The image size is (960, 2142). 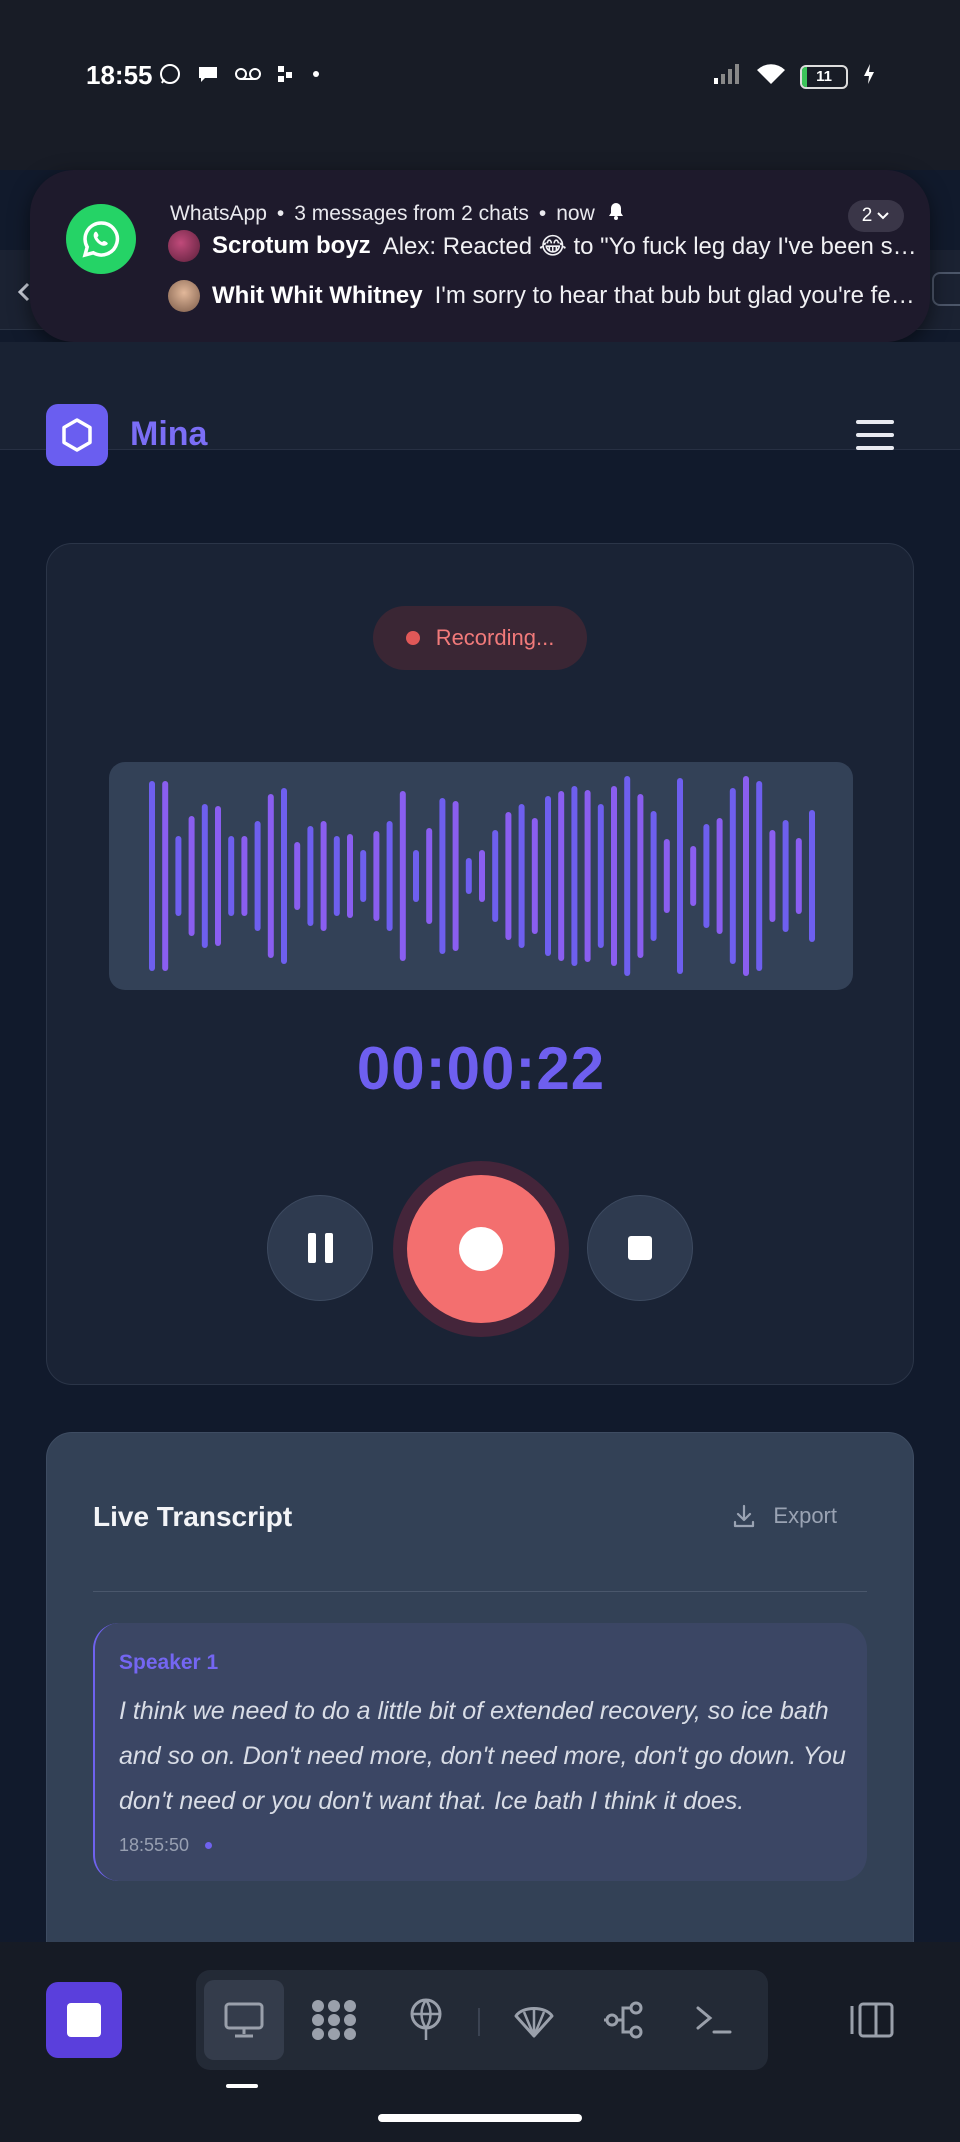 What do you see at coordinates (875, 435) in the screenshot?
I see `menu-icon` at bounding box center [875, 435].